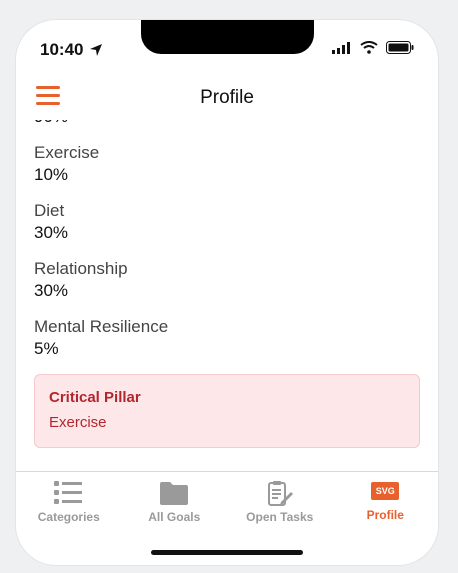 The image size is (458, 573). What do you see at coordinates (385, 515) in the screenshot?
I see `tab-label: Profile` at bounding box center [385, 515].